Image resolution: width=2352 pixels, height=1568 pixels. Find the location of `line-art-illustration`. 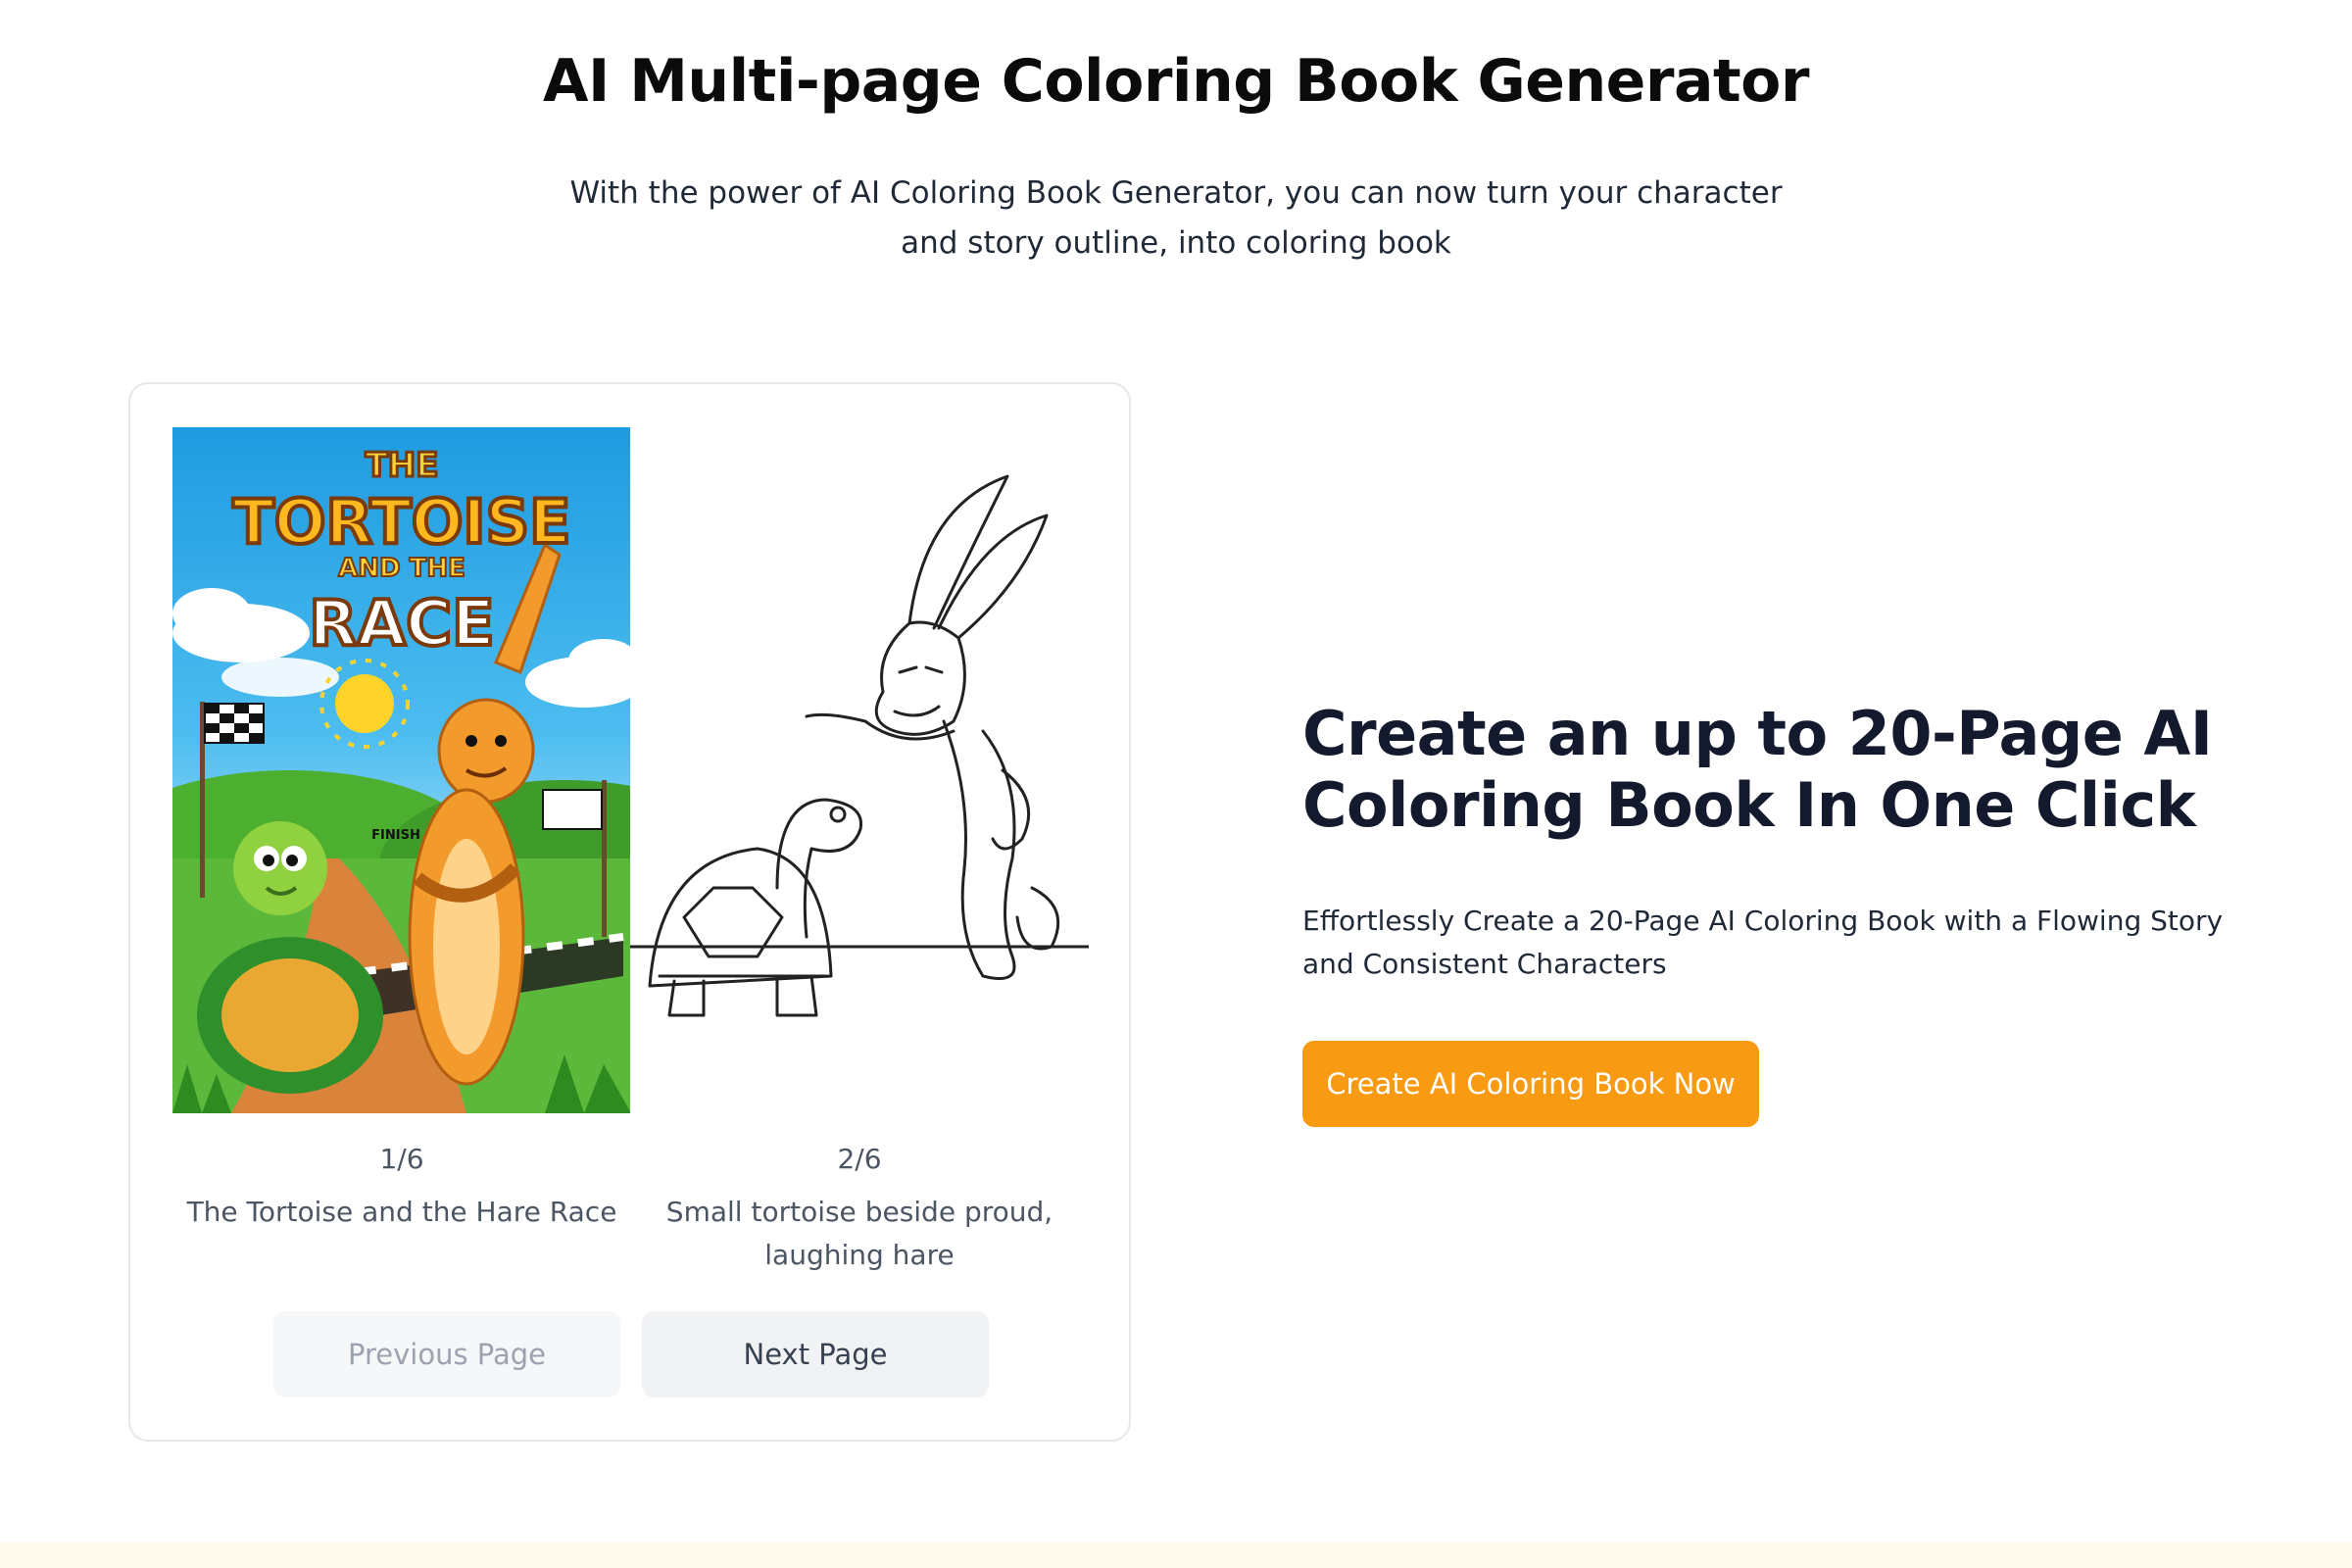

line-art-illustration is located at coordinates (859, 770).